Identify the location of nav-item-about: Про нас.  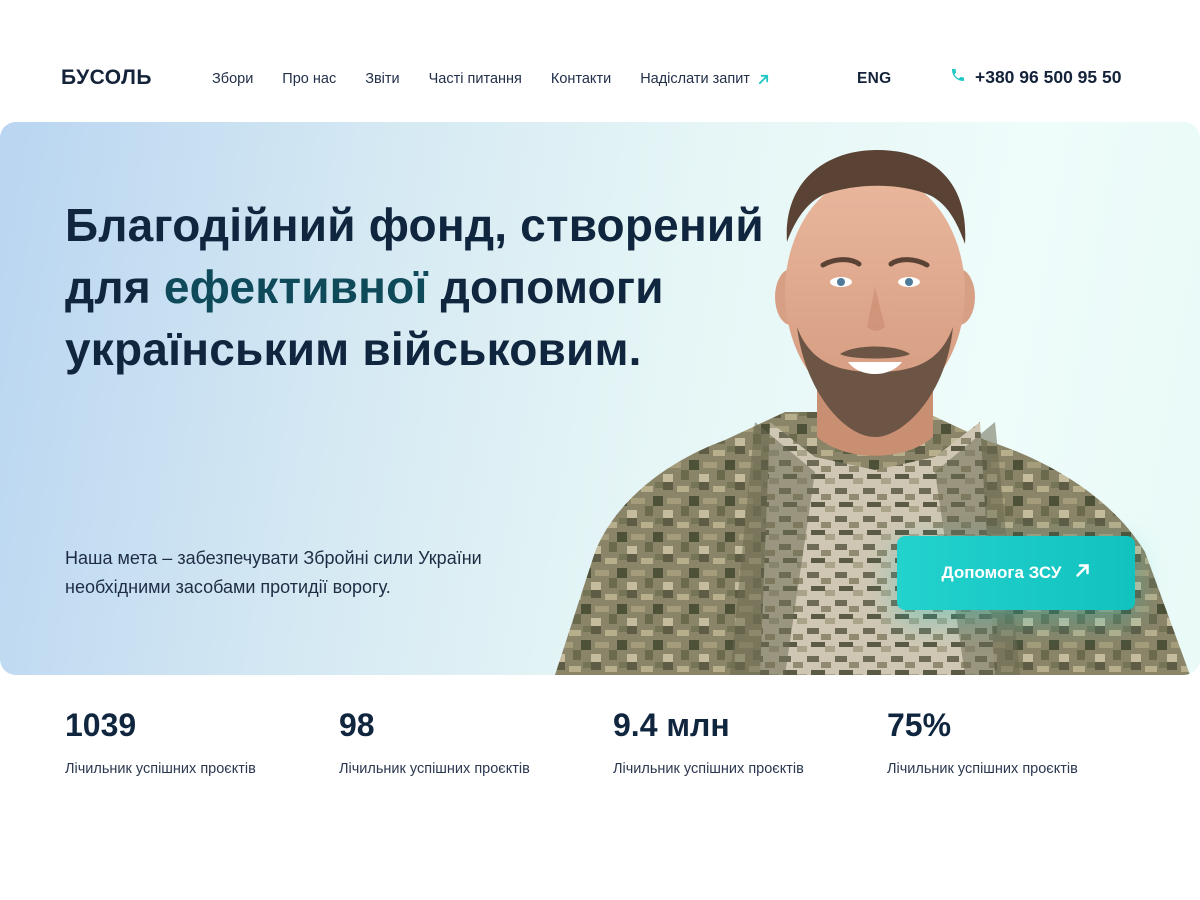
(309, 79).